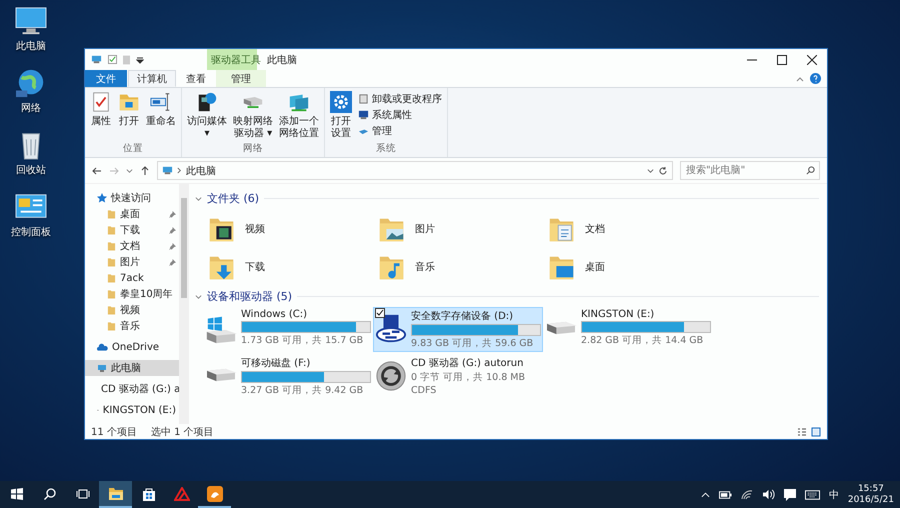  I want to click on disc-drive-icon, so click(391, 376).